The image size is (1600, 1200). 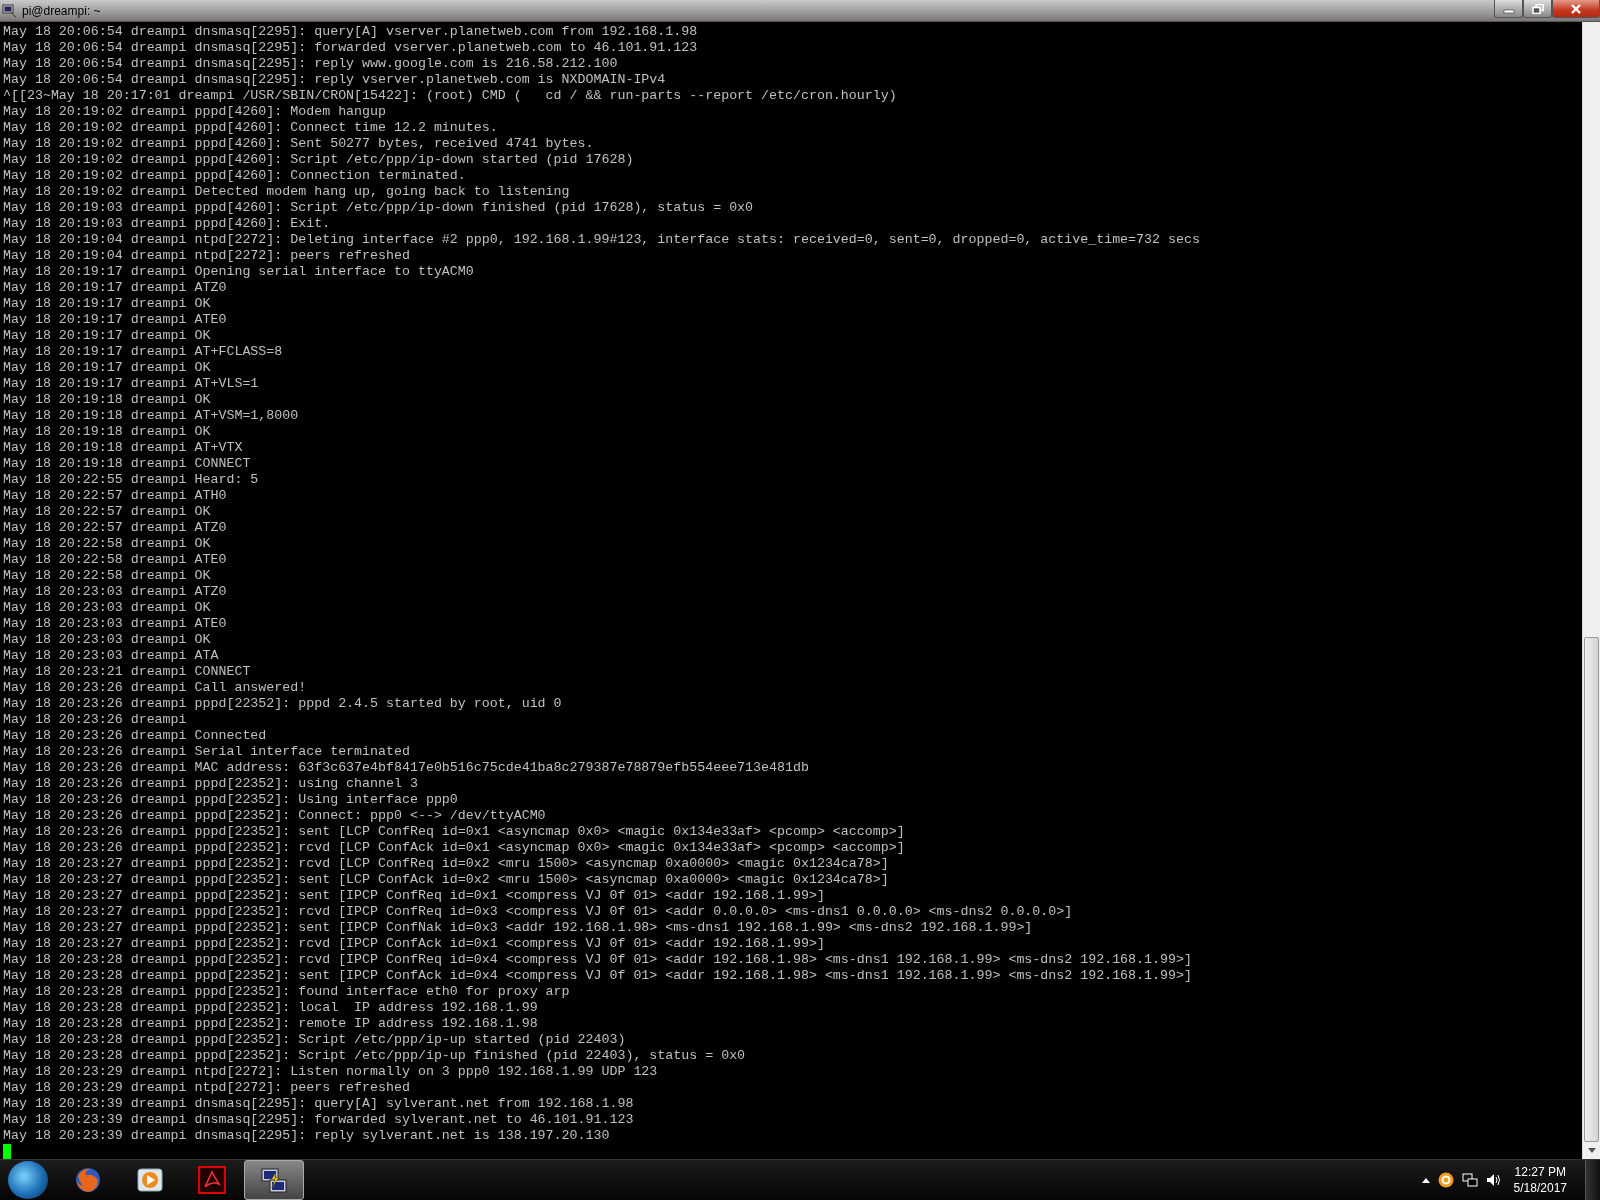 What do you see at coordinates (538, 912) in the screenshot?
I see `log-line: May 18 20:23:27 dreampi pppd[22352]: rcvd [IPCP ConfReq id=0x3 <compress VJ 0f 01> <addr 0.0.0.0> <ms-dns1 0.0.0.0> <ms-dns2 0.0.0.0>]` at bounding box center [538, 912].